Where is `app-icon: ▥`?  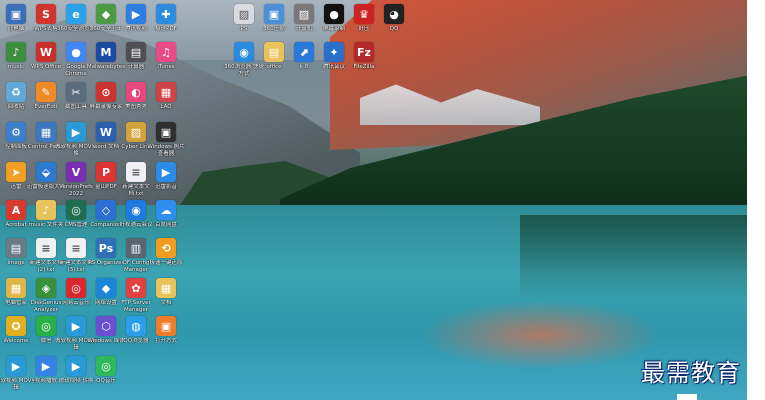 app-icon: ▥ is located at coordinates (136, 248).